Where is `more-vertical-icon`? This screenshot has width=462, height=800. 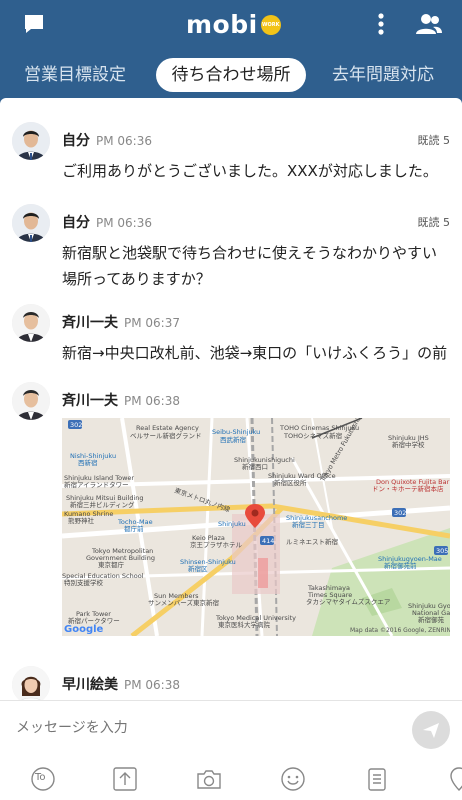 more-vertical-icon is located at coordinates (381, 24).